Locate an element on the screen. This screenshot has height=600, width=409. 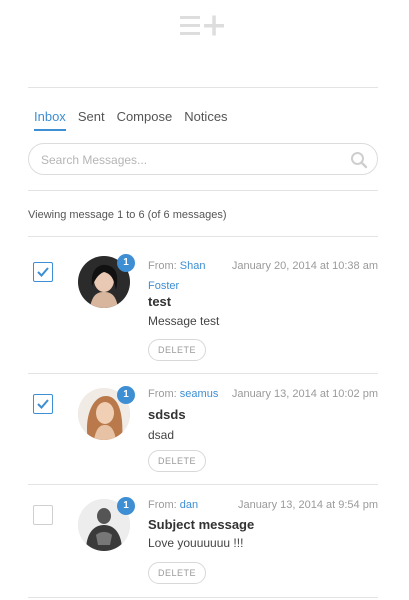
list-top-divider is located at coordinates (203, 236).